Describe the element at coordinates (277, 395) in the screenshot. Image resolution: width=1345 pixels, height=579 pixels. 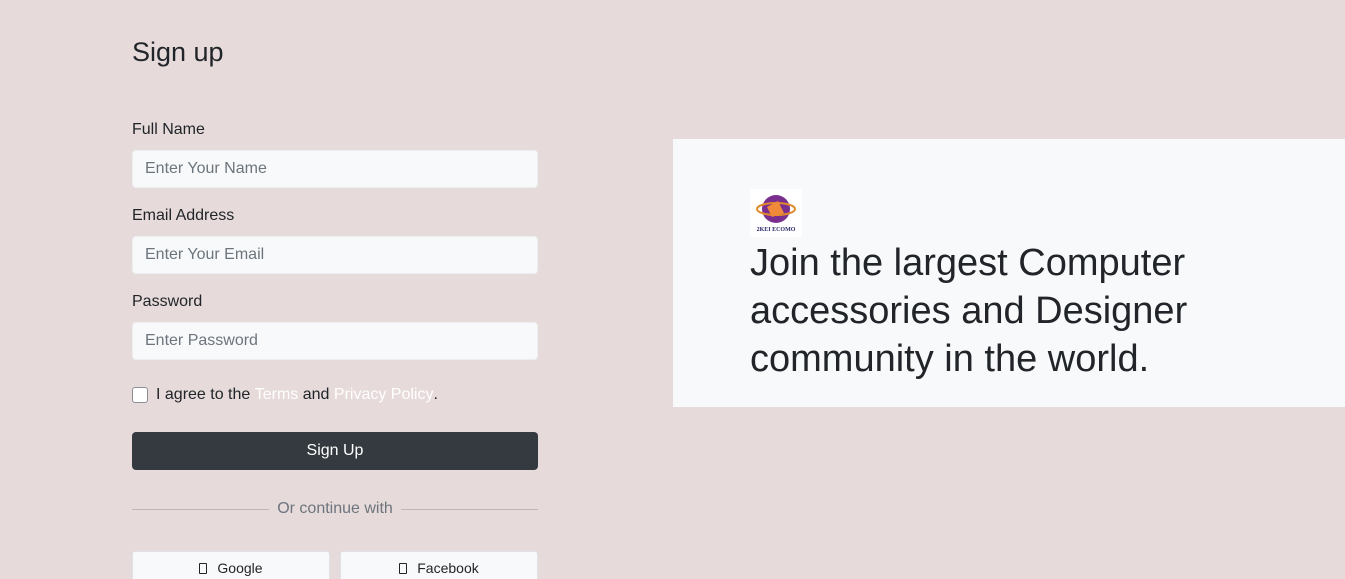
I see `terms-link: Terms` at that location.